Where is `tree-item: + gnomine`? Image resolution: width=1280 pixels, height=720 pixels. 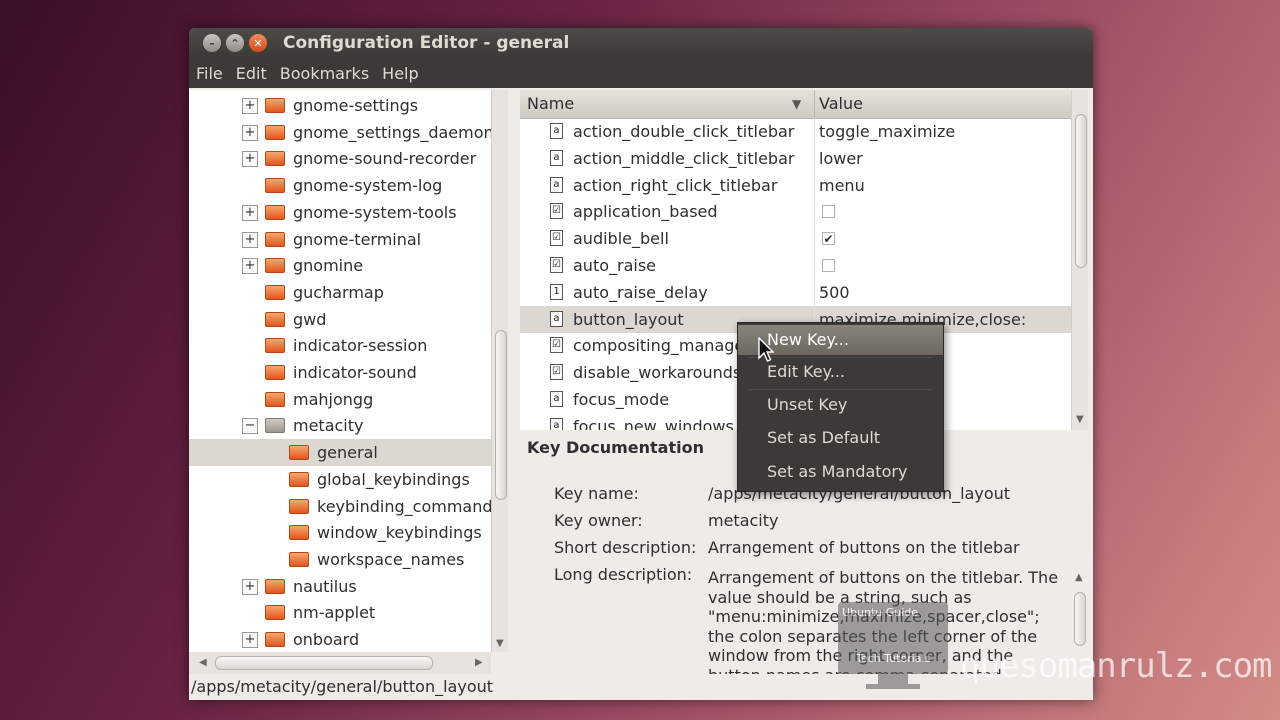 tree-item: + gnomine is located at coordinates (340, 265).